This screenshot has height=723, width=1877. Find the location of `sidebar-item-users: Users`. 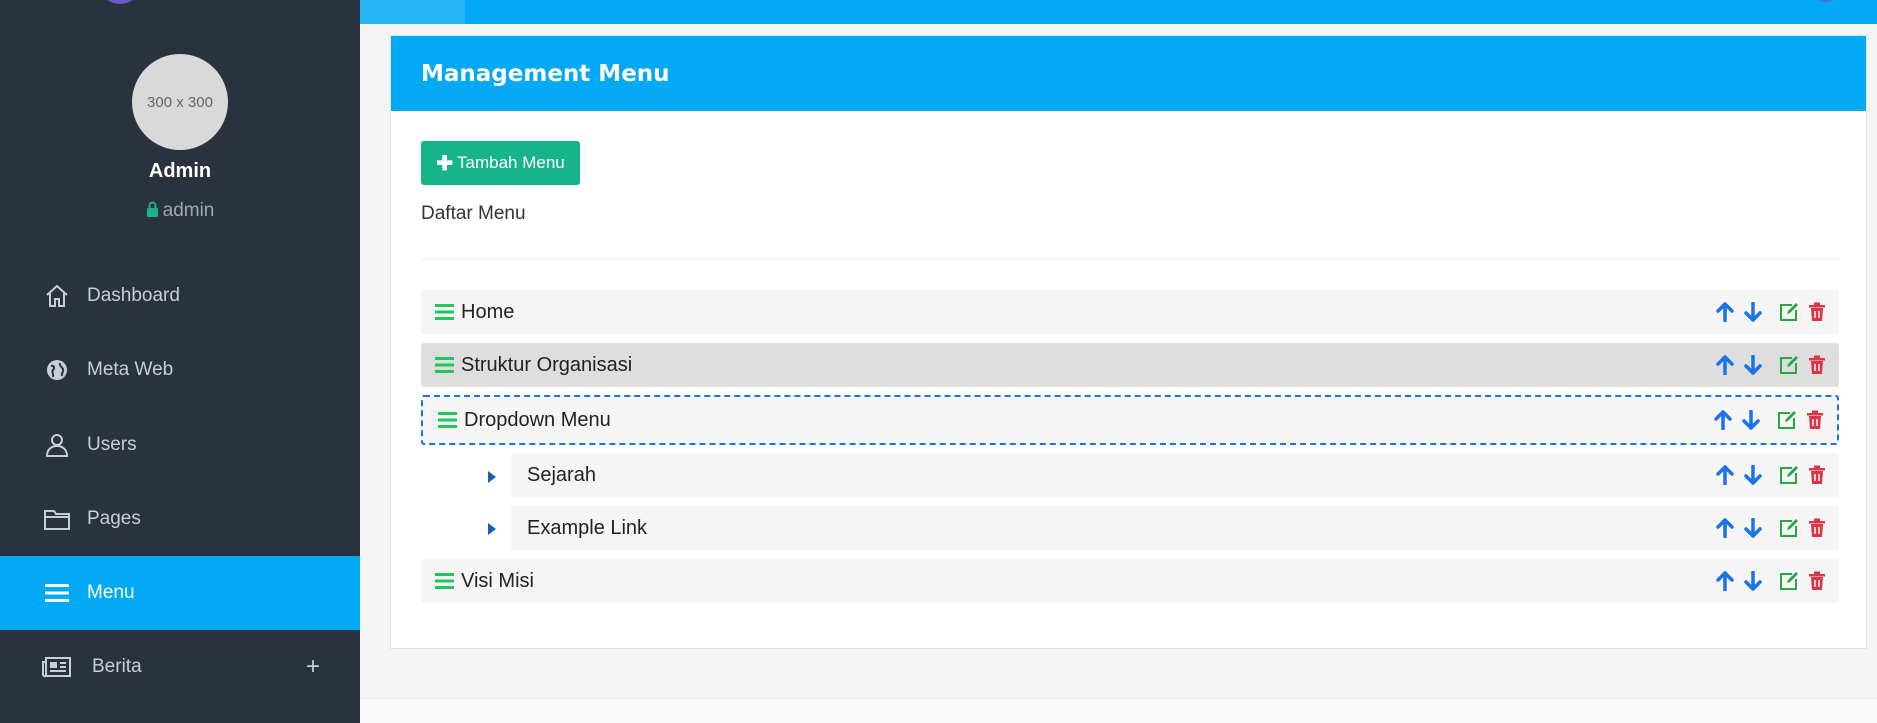

sidebar-item-users: Users is located at coordinates (180, 445).